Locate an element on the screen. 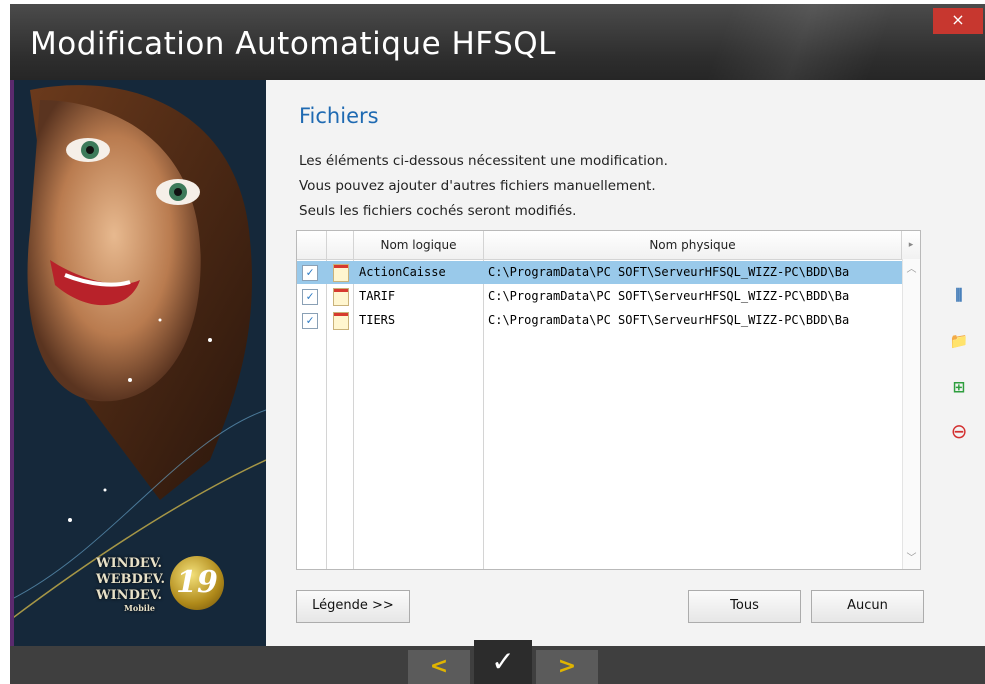 This screenshot has width=985, height=684. table-header: Nom logique Nom physique ▸ is located at coordinates (608, 245).